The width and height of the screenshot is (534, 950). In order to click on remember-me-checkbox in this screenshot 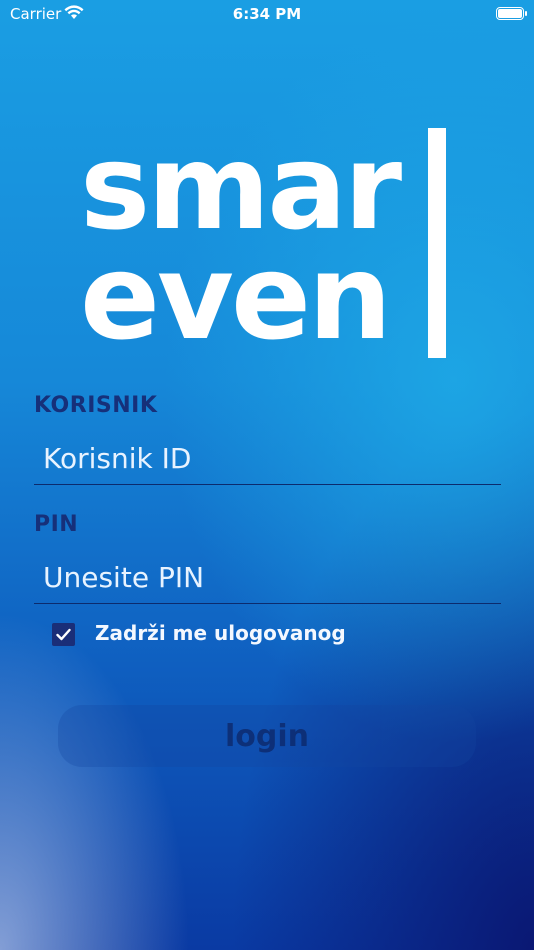, I will do `click(63, 634)`.